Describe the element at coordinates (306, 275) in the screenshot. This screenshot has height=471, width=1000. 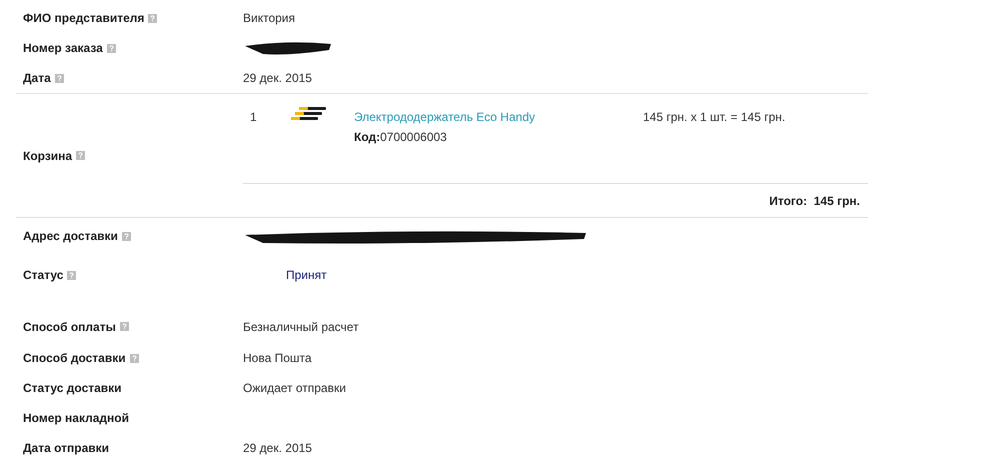
I see `status-value: Принят` at that location.